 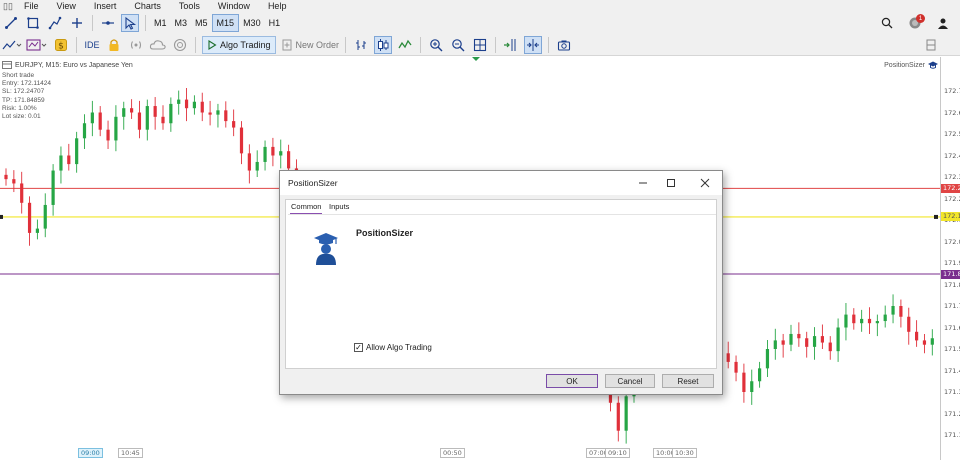 I want to click on vps-icon, so click(x=180, y=45).